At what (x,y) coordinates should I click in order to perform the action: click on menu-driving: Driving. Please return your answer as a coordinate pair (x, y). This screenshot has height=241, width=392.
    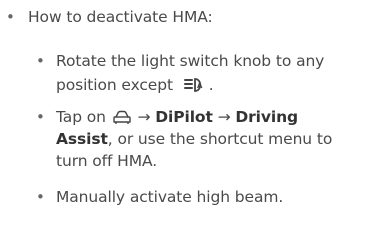
    Looking at the image, I should click on (266, 117).